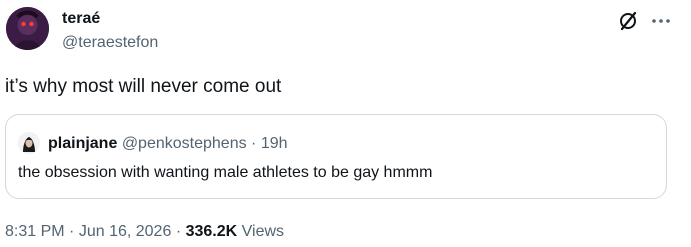 The image size is (691, 247). I want to click on tweet-text: it’s why most will never come out, so click(143, 86).